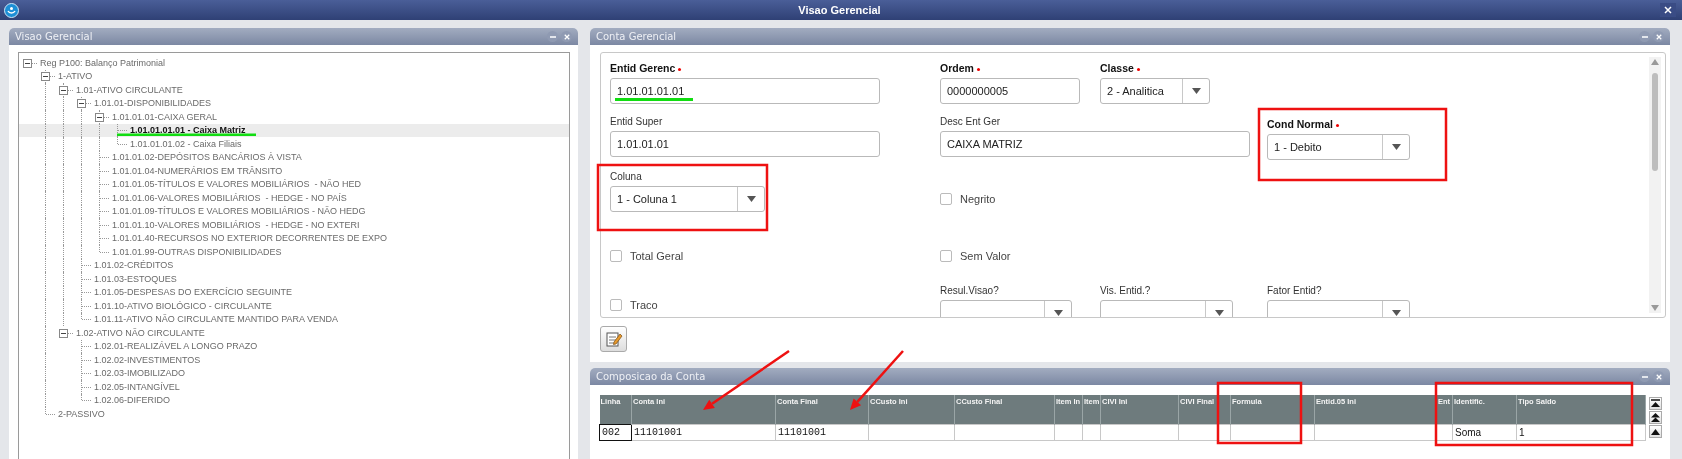 The width and height of the screenshot is (1682, 459). I want to click on tree-item: 1.01.01.01.01 - Caixa Matriz, so click(294, 130).